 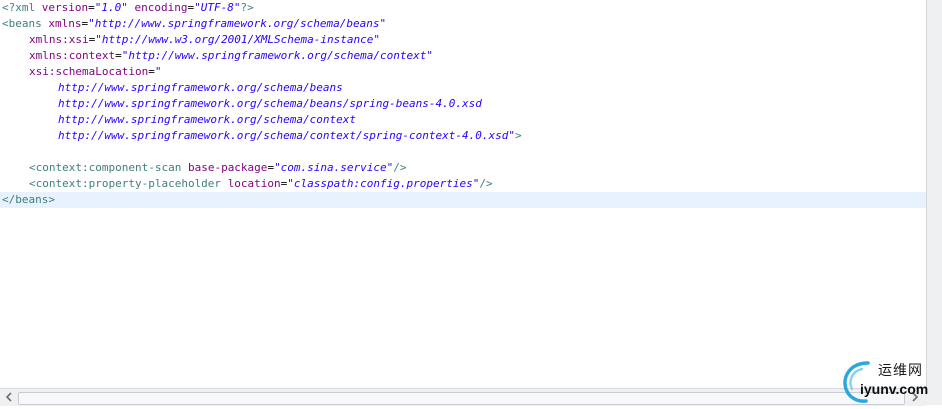 What do you see at coordinates (227, 167) in the screenshot?
I see `code-token: base-package` at bounding box center [227, 167].